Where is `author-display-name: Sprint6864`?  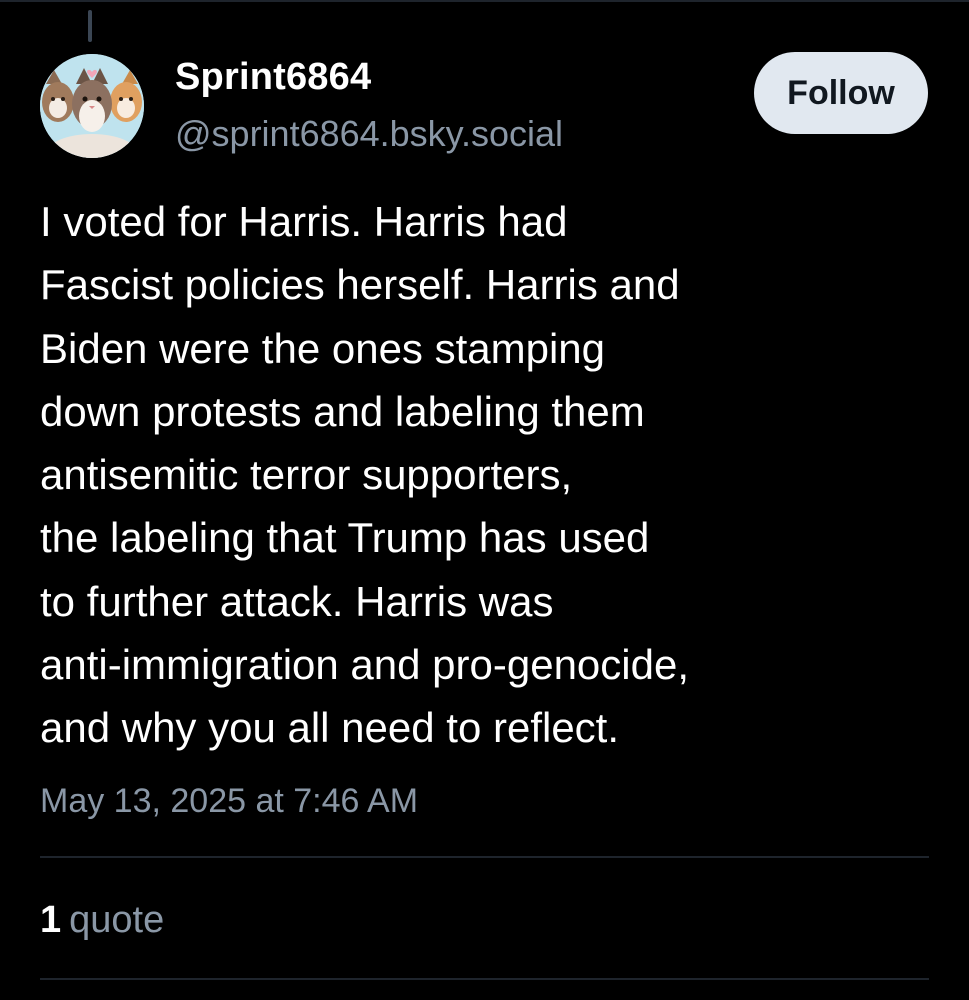 author-display-name: Sprint6864 is located at coordinates (273, 77).